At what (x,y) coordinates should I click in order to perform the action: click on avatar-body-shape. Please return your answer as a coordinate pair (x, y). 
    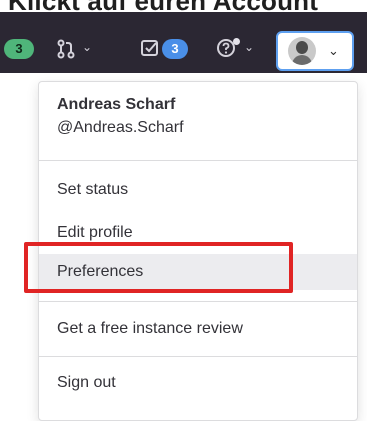
    Looking at the image, I should click on (302, 60).